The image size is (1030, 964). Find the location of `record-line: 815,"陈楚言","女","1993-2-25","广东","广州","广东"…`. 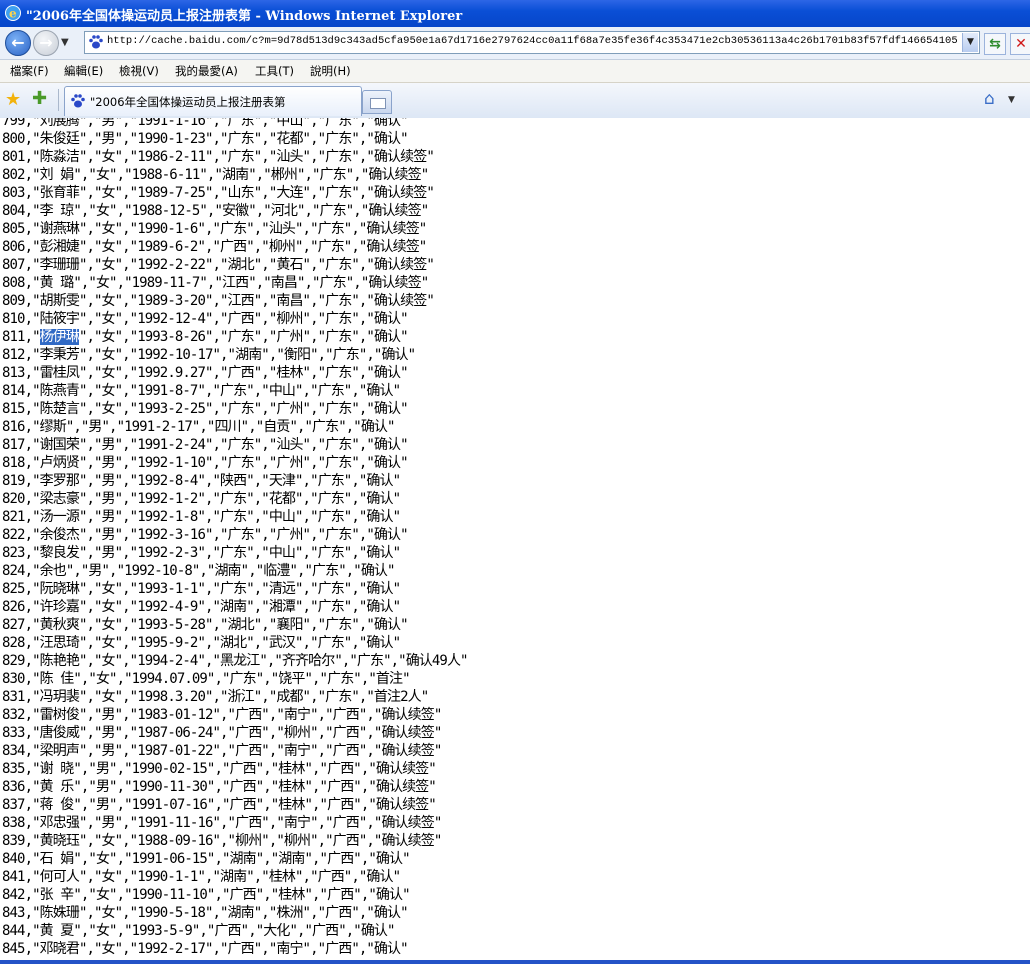

record-line: 815,"陈楚言","女","1993-2-25","广东","广州","广东"… is located at coordinates (205, 409).